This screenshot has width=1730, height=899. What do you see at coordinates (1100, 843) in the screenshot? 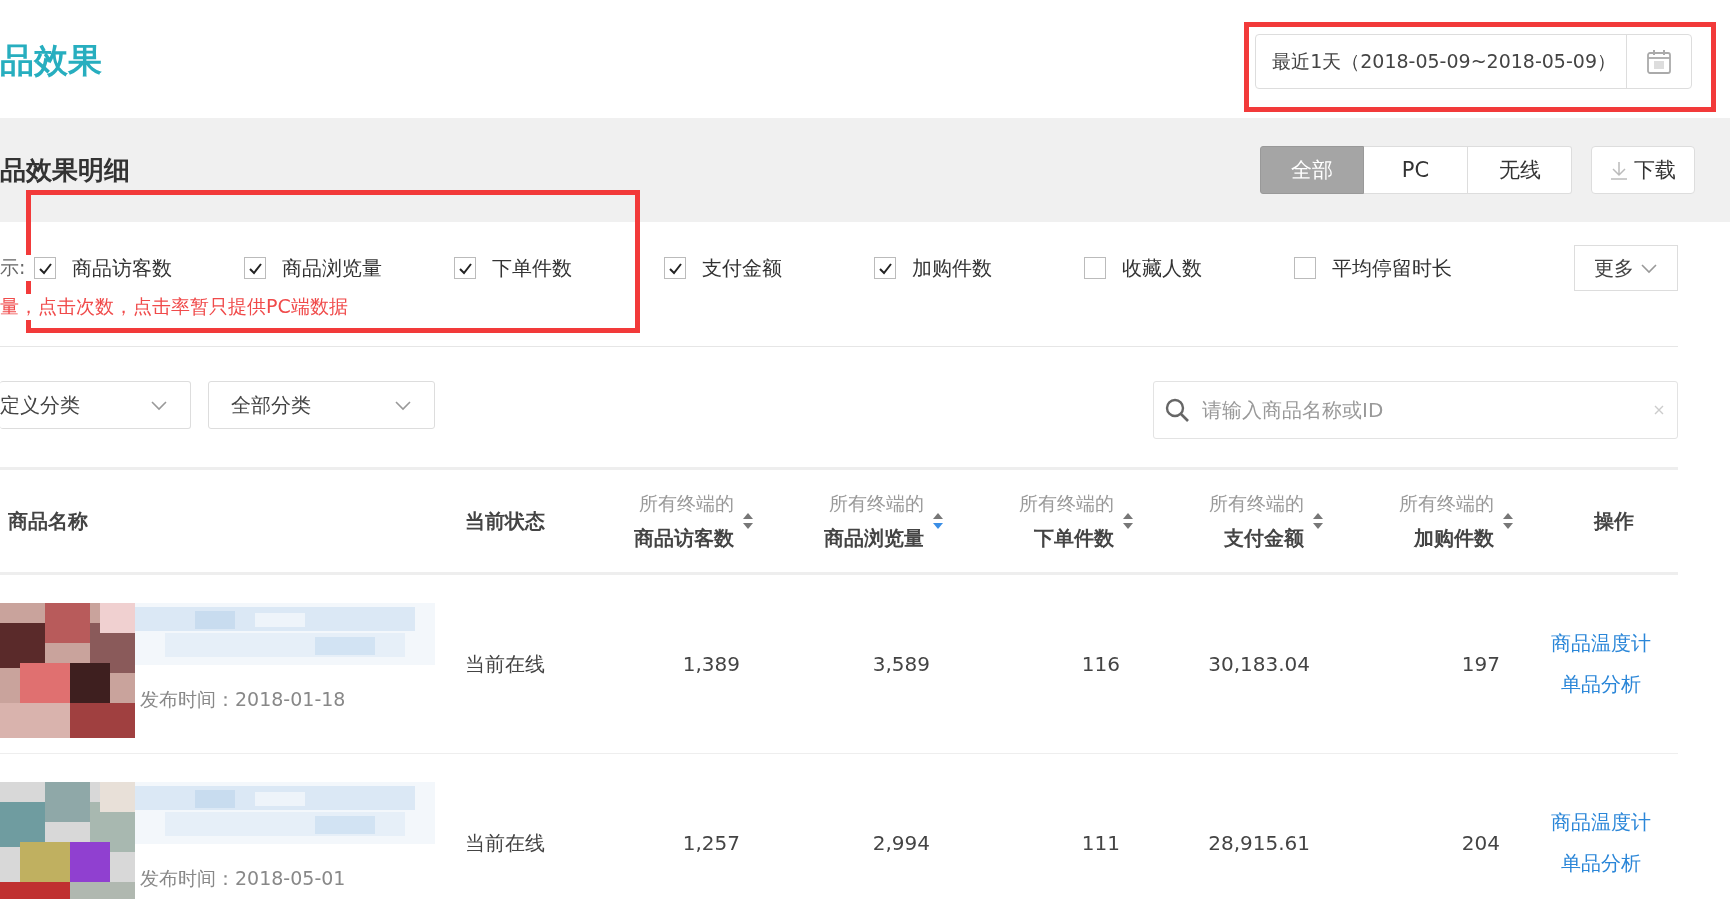
I see `table-cell-text: 111` at bounding box center [1100, 843].